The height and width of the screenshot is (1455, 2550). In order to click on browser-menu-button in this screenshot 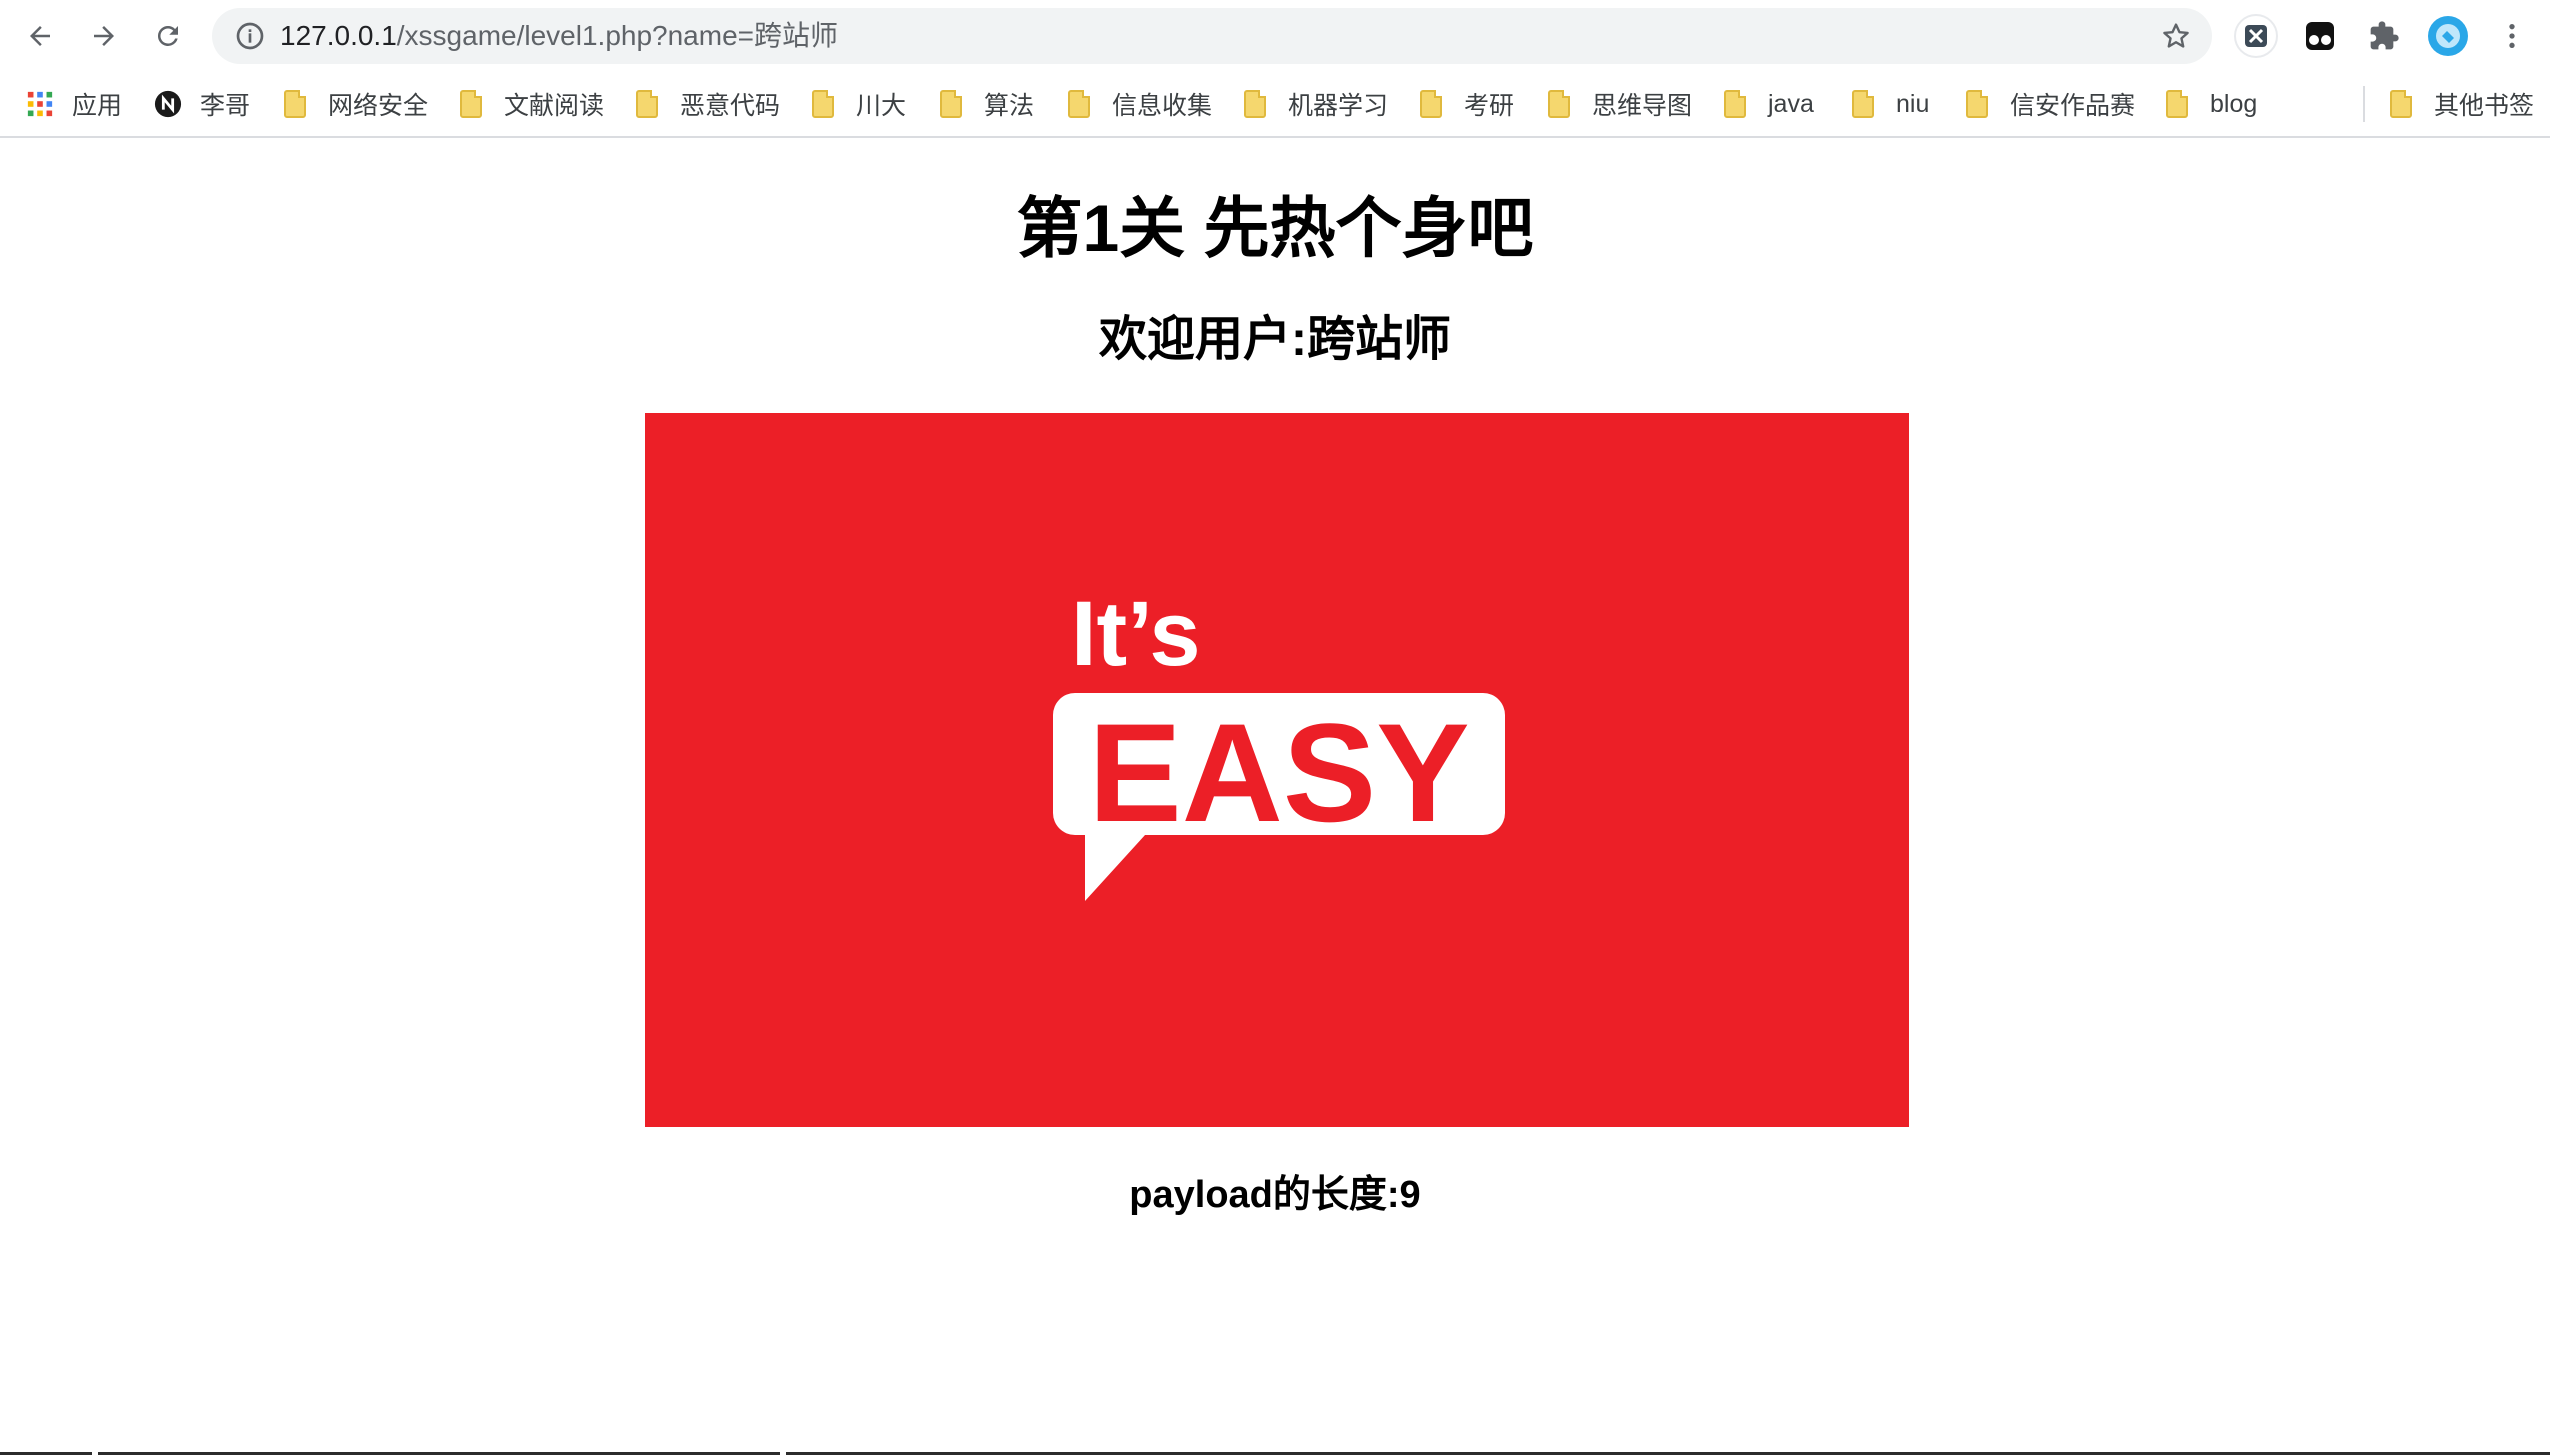, I will do `click(2512, 36)`.